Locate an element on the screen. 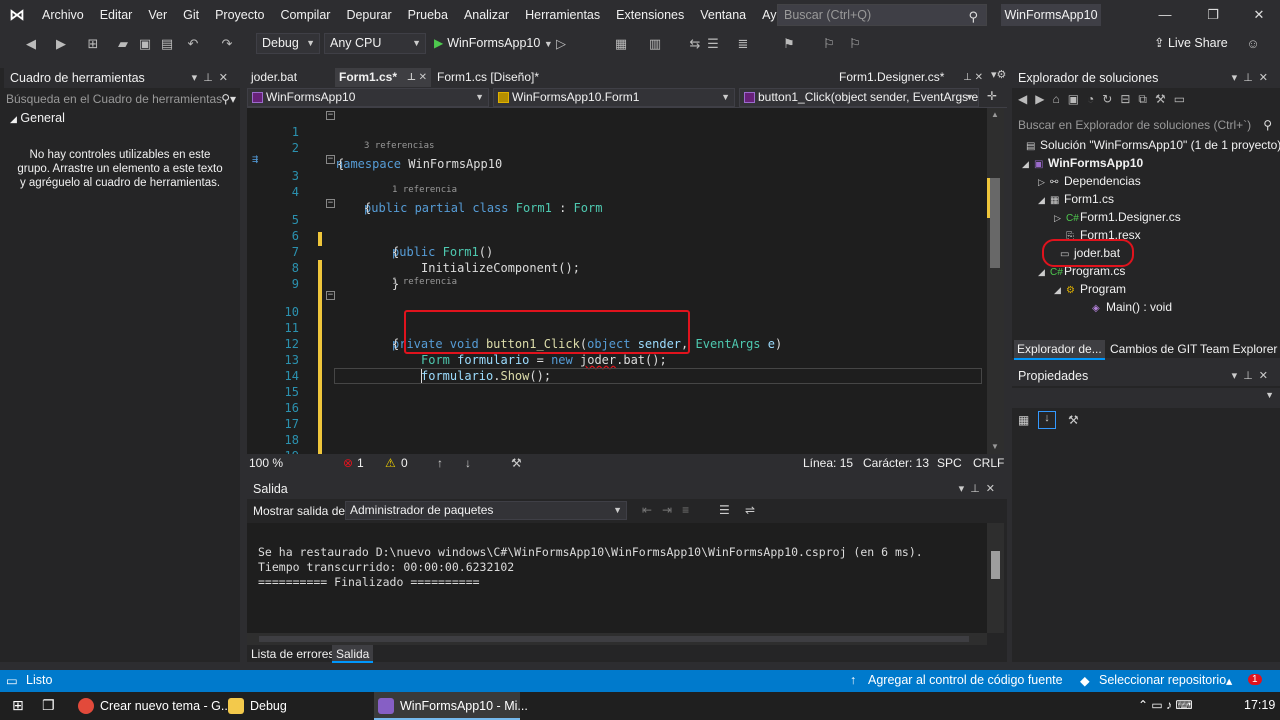  bookmark-prev-icon: ⚐ is located at coordinates (829, 44).